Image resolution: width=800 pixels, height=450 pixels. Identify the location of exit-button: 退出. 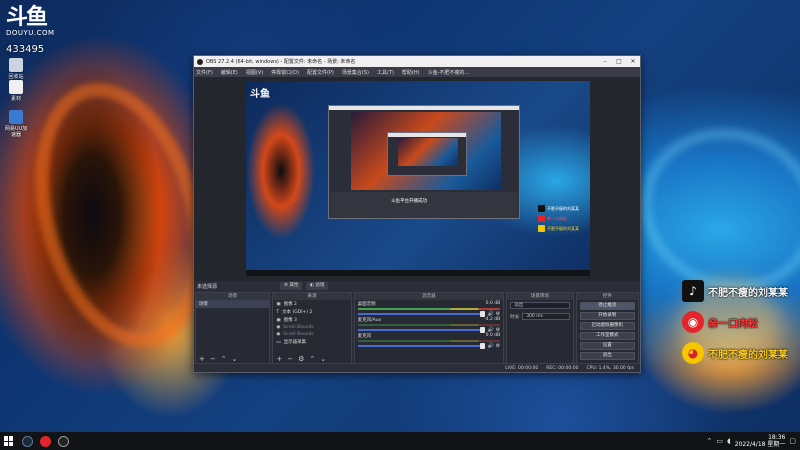
(607, 356).